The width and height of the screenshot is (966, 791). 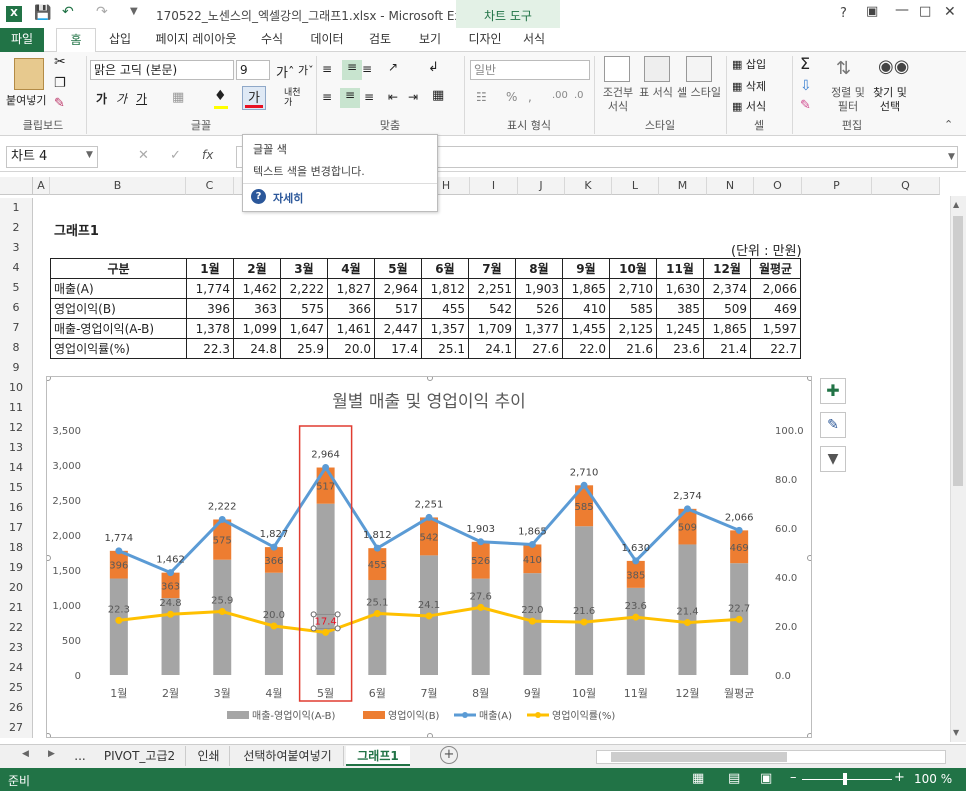 I want to click on table-cell: 1,455, so click(x=586, y=328).